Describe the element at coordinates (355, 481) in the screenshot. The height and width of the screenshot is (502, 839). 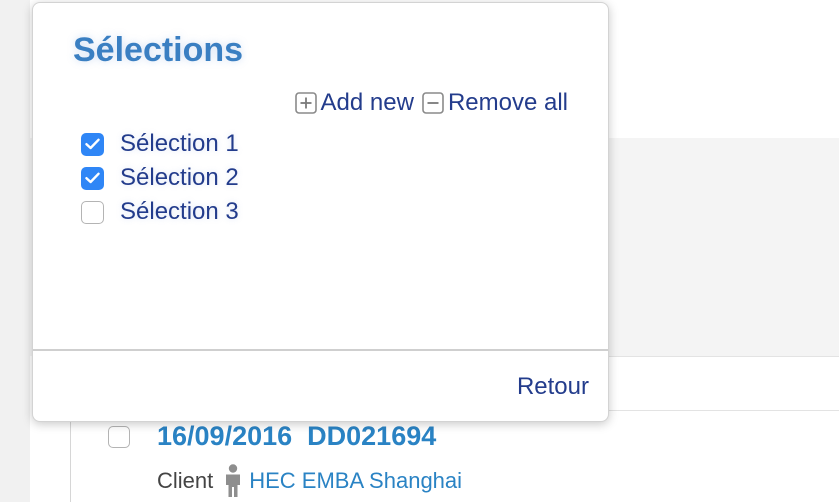
I see `client-name-link: HEC EMBA Shanghai` at that location.